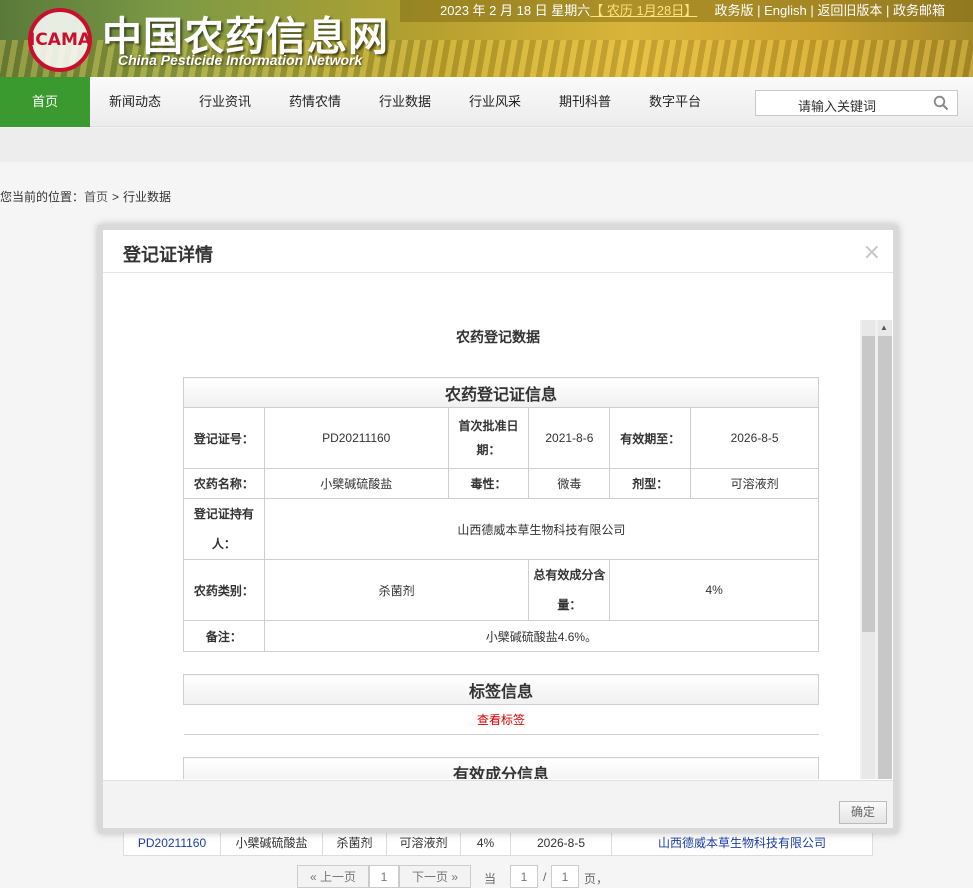 Image resolution: width=973 pixels, height=888 pixels. I want to click on dialog-footer: 确定, so click(498, 804).